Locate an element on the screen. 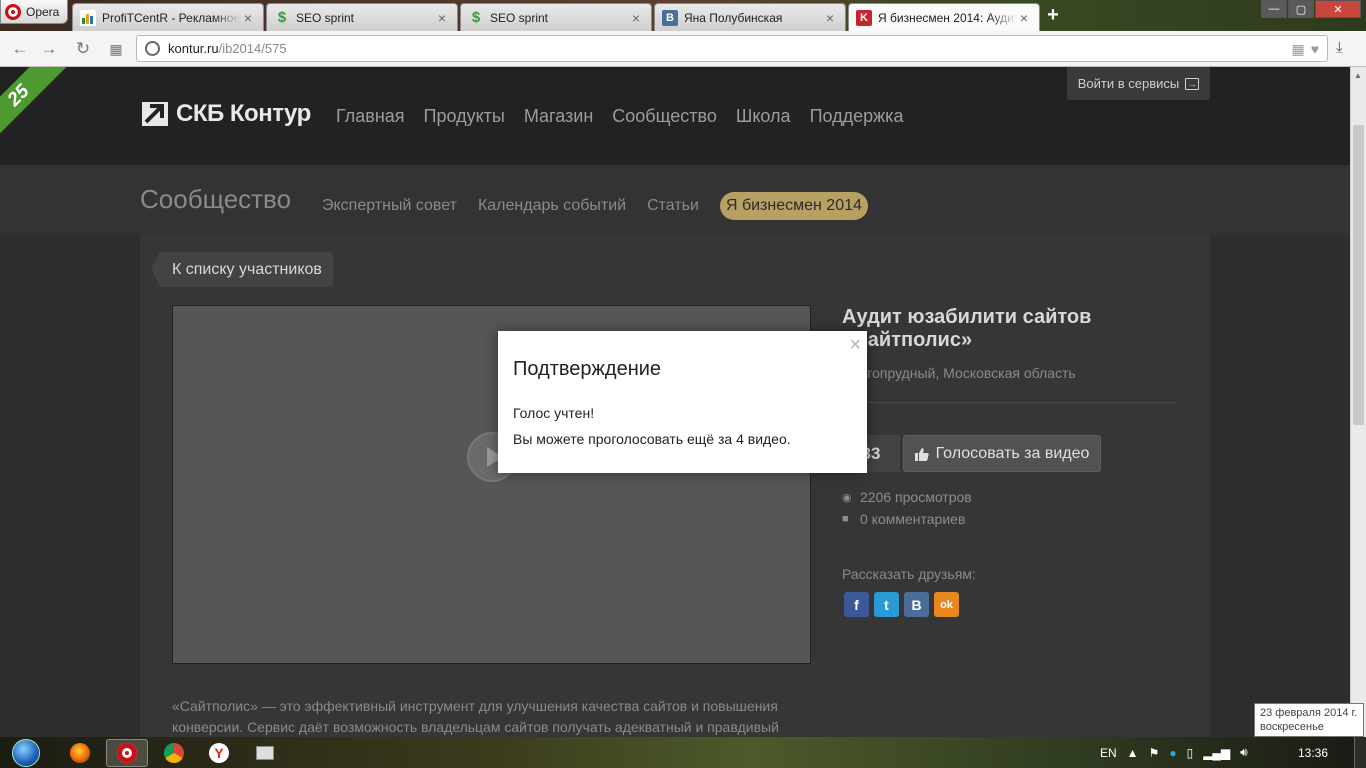 Image resolution: width=1366 pixels, height=768 pixels. views-stat: ◉ 2206 просмотров is located at coordinates (907, 497).